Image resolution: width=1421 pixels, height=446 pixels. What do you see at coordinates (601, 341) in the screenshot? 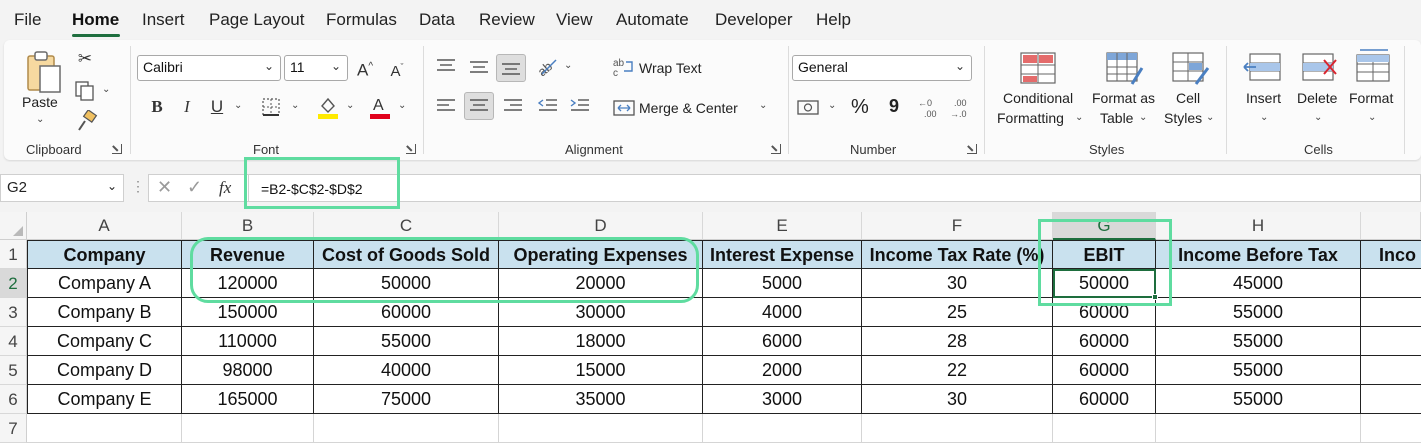
I see `table-cell: 18000` at bounding box center [601, 341].